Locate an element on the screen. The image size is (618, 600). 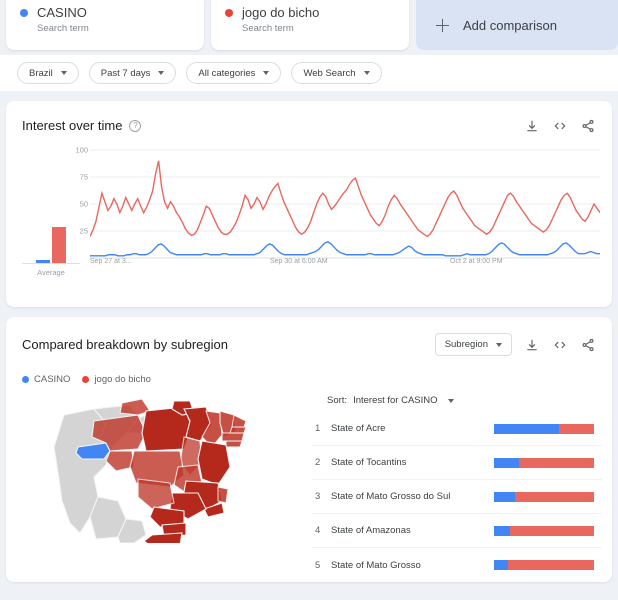
average-bars is located at coordinates (51, 215).